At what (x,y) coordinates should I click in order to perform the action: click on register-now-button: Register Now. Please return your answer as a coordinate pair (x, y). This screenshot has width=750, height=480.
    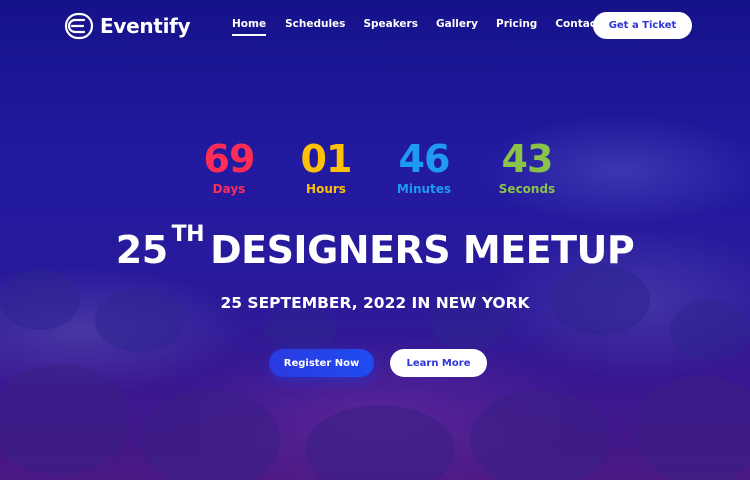
    Looking at the image, I should click on (321, 363).